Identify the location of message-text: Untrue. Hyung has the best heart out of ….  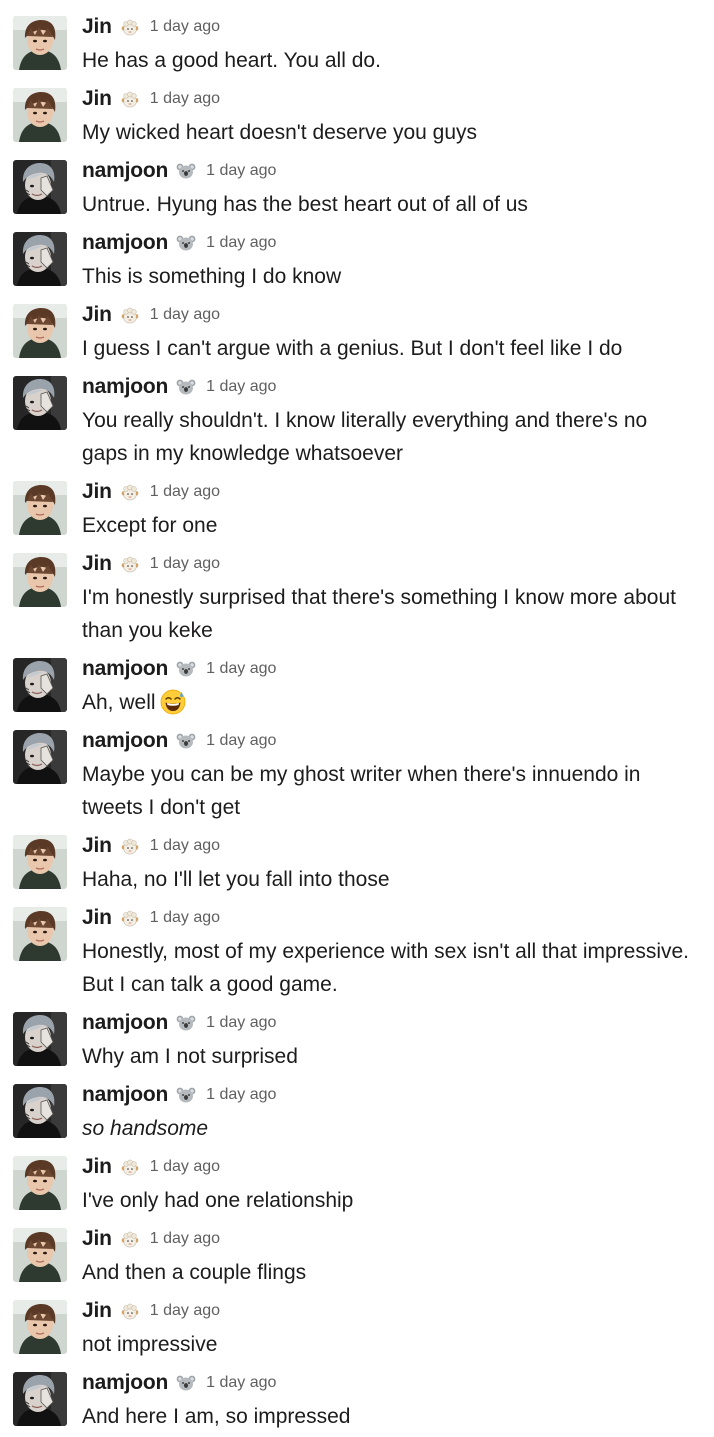
(305, 204).